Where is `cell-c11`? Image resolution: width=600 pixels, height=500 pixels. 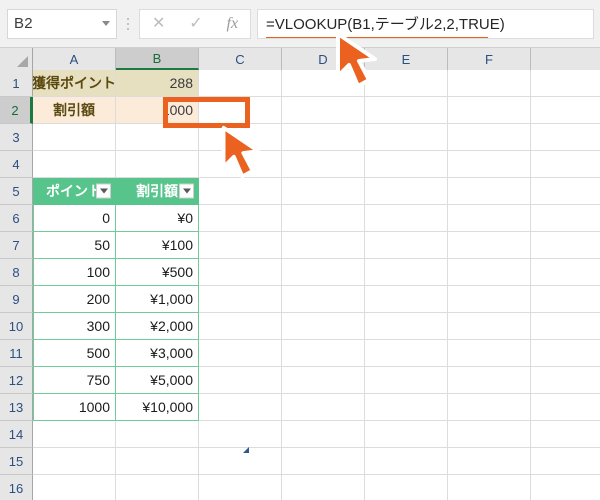
cell-c11 is located at coordinates (240, 353).